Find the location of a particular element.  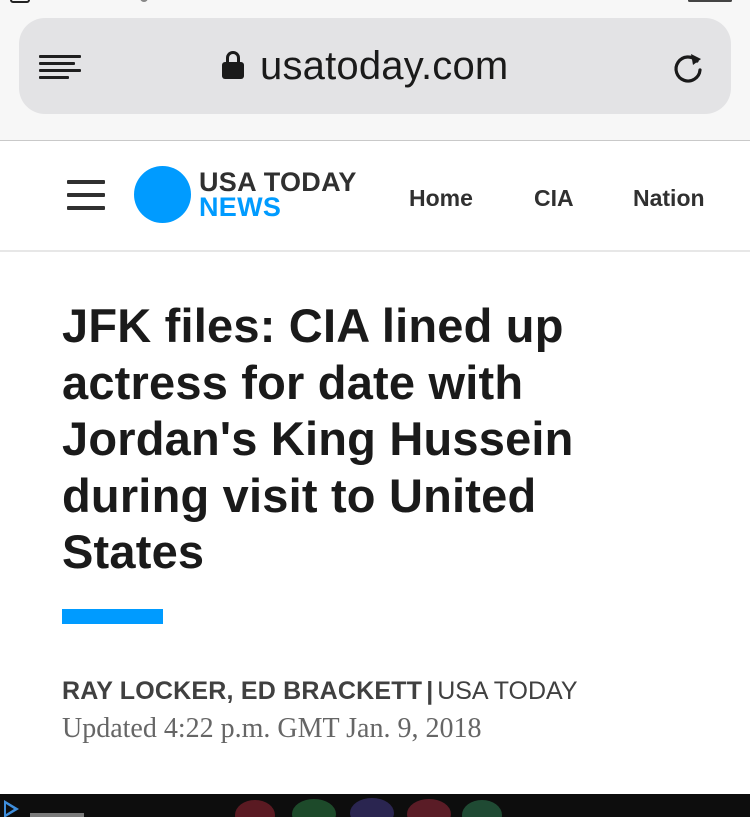

lock-icon is located at coordinates (233, 65).